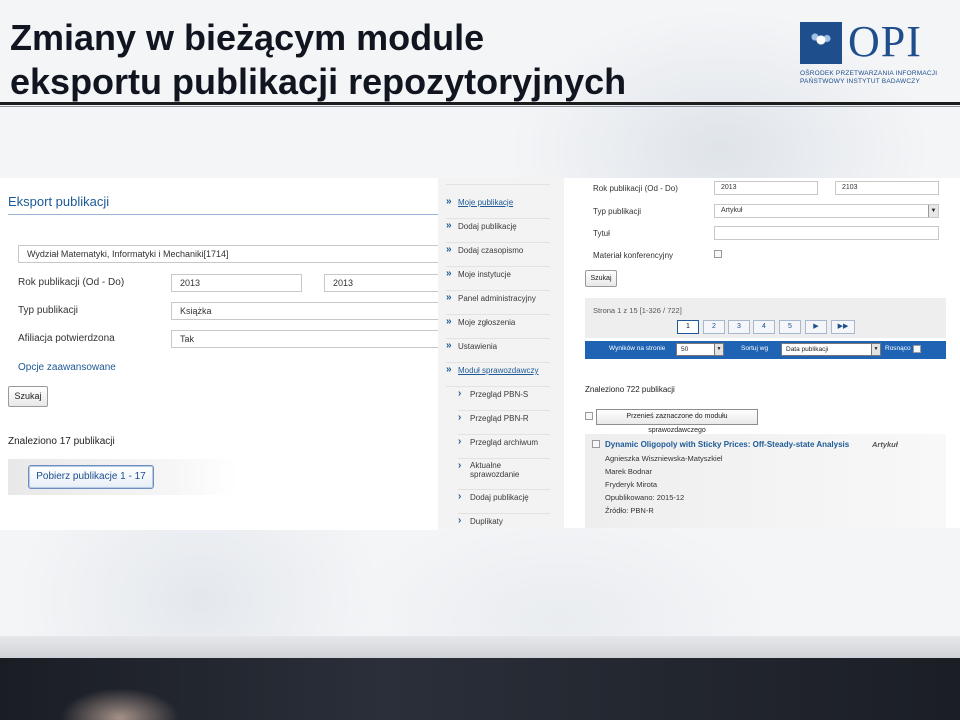  Describe the element at coordinates (504, 447) in the screenshot. I see `nav-subitem-przeglad-archiwum: › Przegląd archiwum` at that location.